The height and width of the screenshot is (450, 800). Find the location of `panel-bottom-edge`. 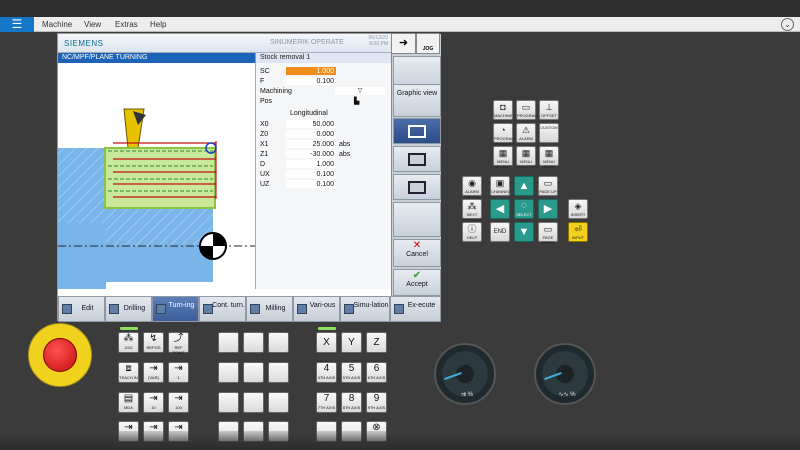

panel-bottom-edge is located at coordinates (400, 440).